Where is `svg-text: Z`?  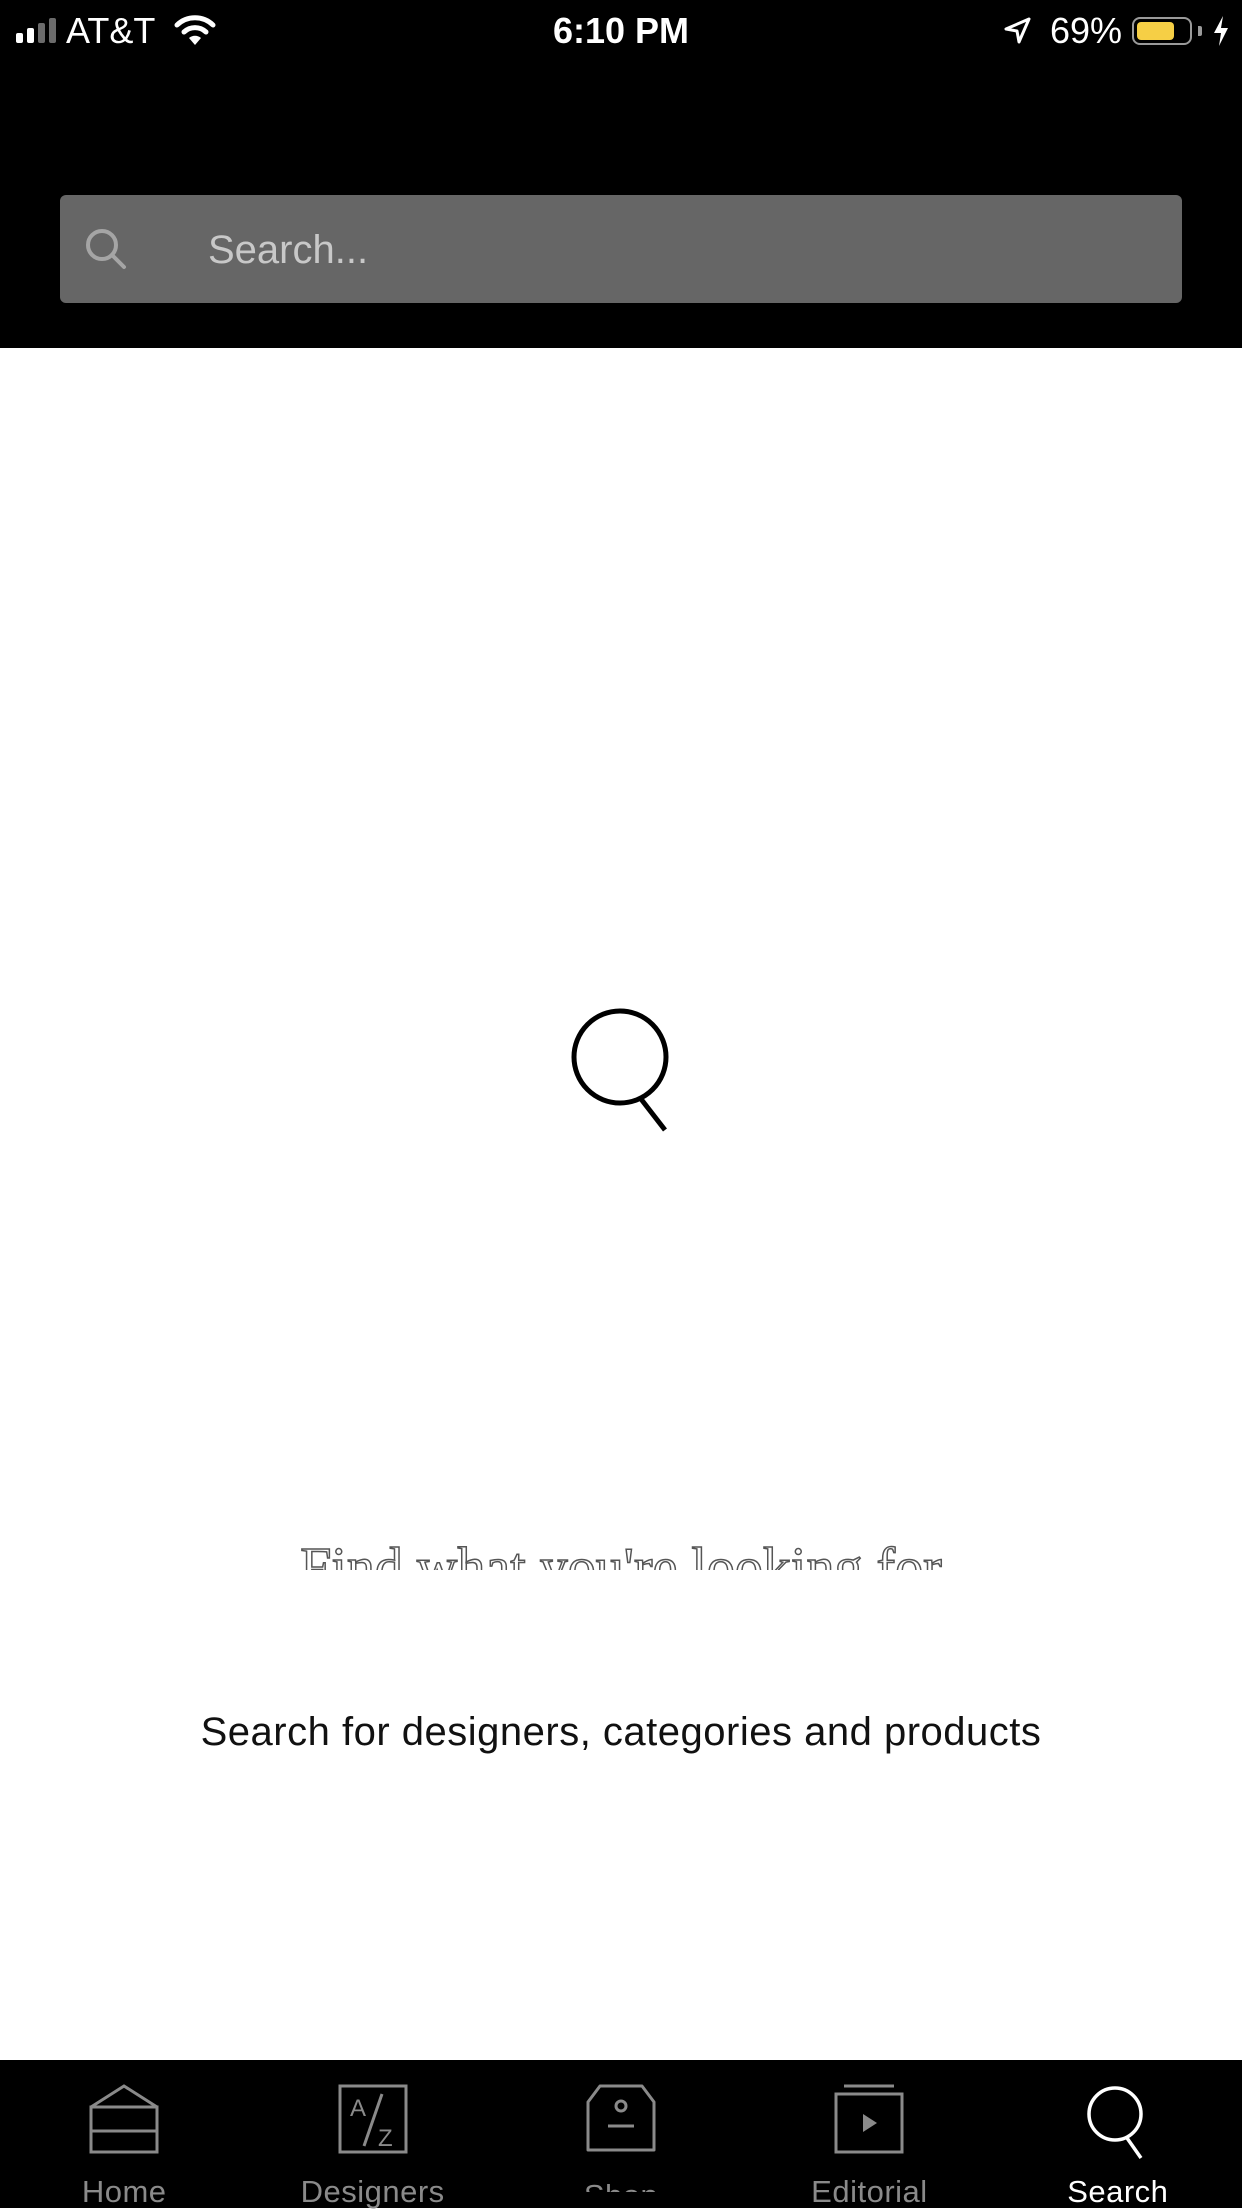
svg-text: Z is located at coordinates (385, 2138).